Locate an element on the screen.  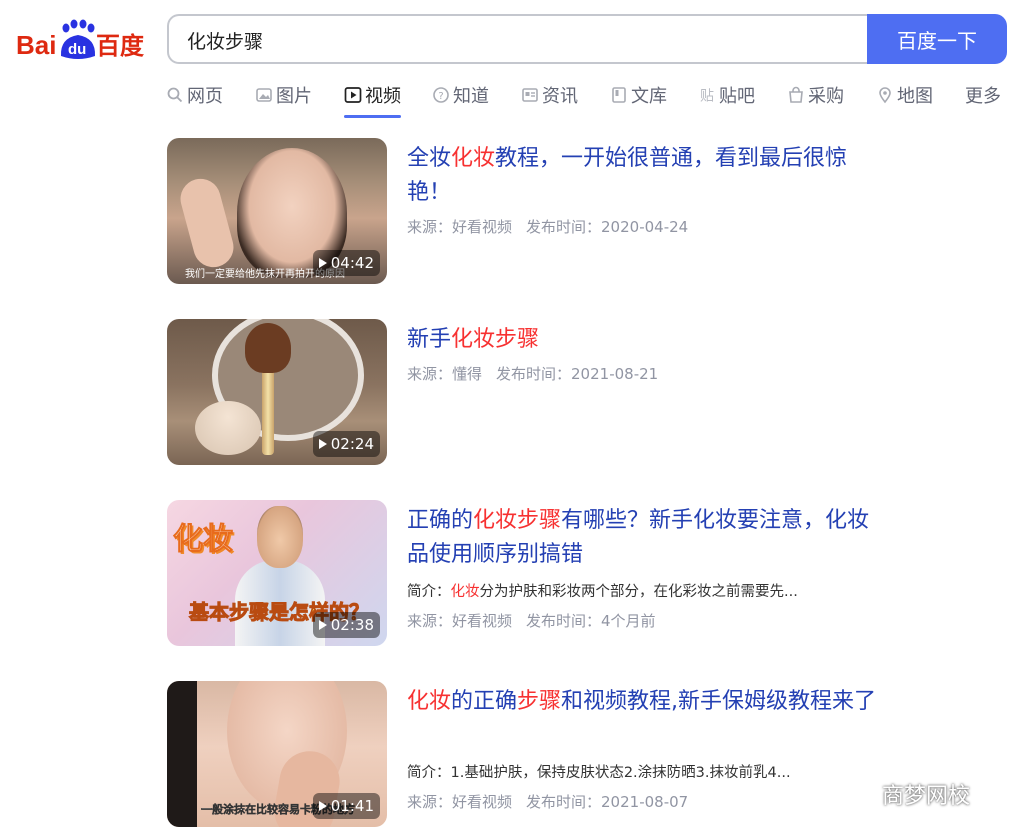
tab-video: 视频 is located at coordinates (372, 98).